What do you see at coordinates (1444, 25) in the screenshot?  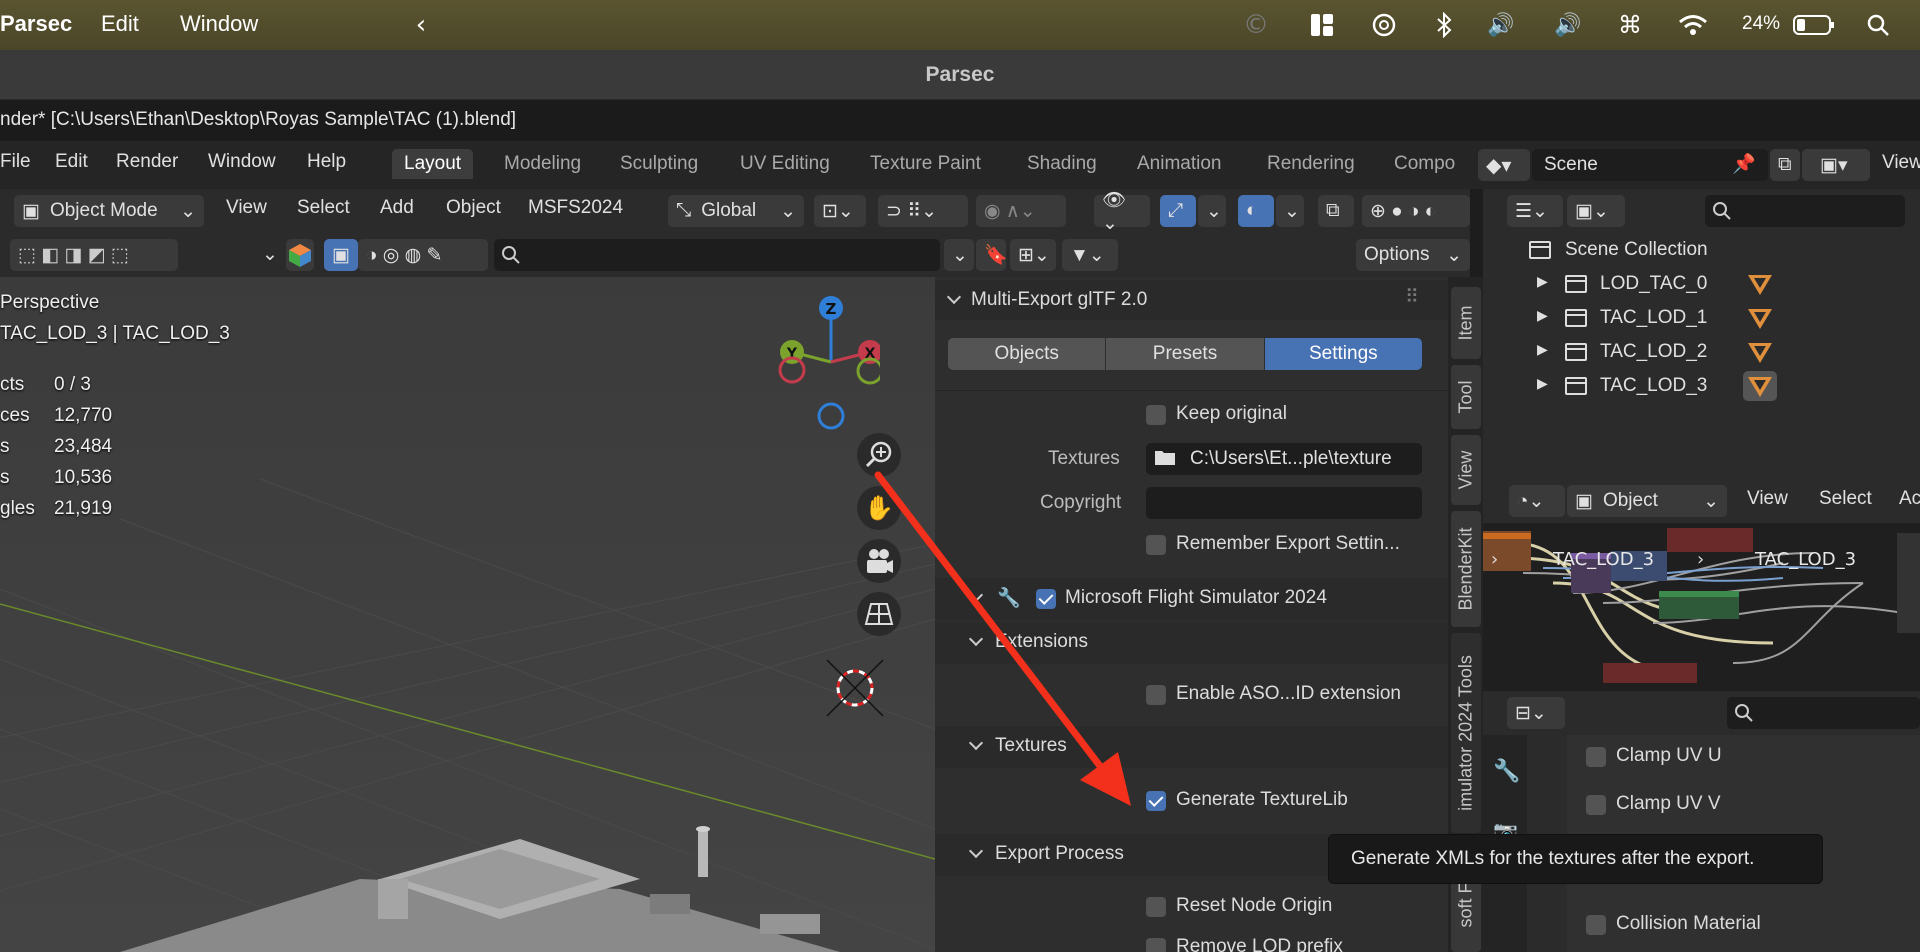 I see `bluetooth-icon` at bounding box center [1444, 25].